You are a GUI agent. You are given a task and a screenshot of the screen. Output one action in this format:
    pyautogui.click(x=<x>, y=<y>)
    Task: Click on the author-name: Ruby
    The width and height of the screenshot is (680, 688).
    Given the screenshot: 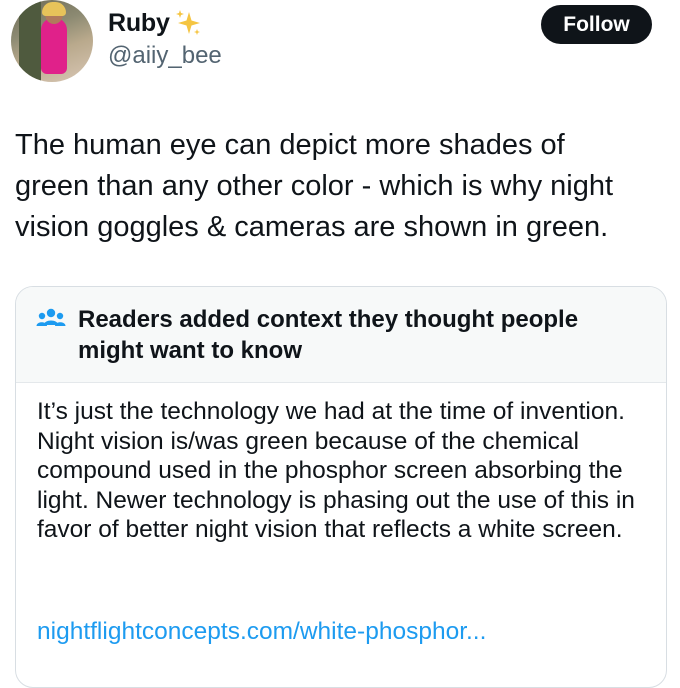 What is the action you would take?
    pyautogui.click(x=139, y=23)
    